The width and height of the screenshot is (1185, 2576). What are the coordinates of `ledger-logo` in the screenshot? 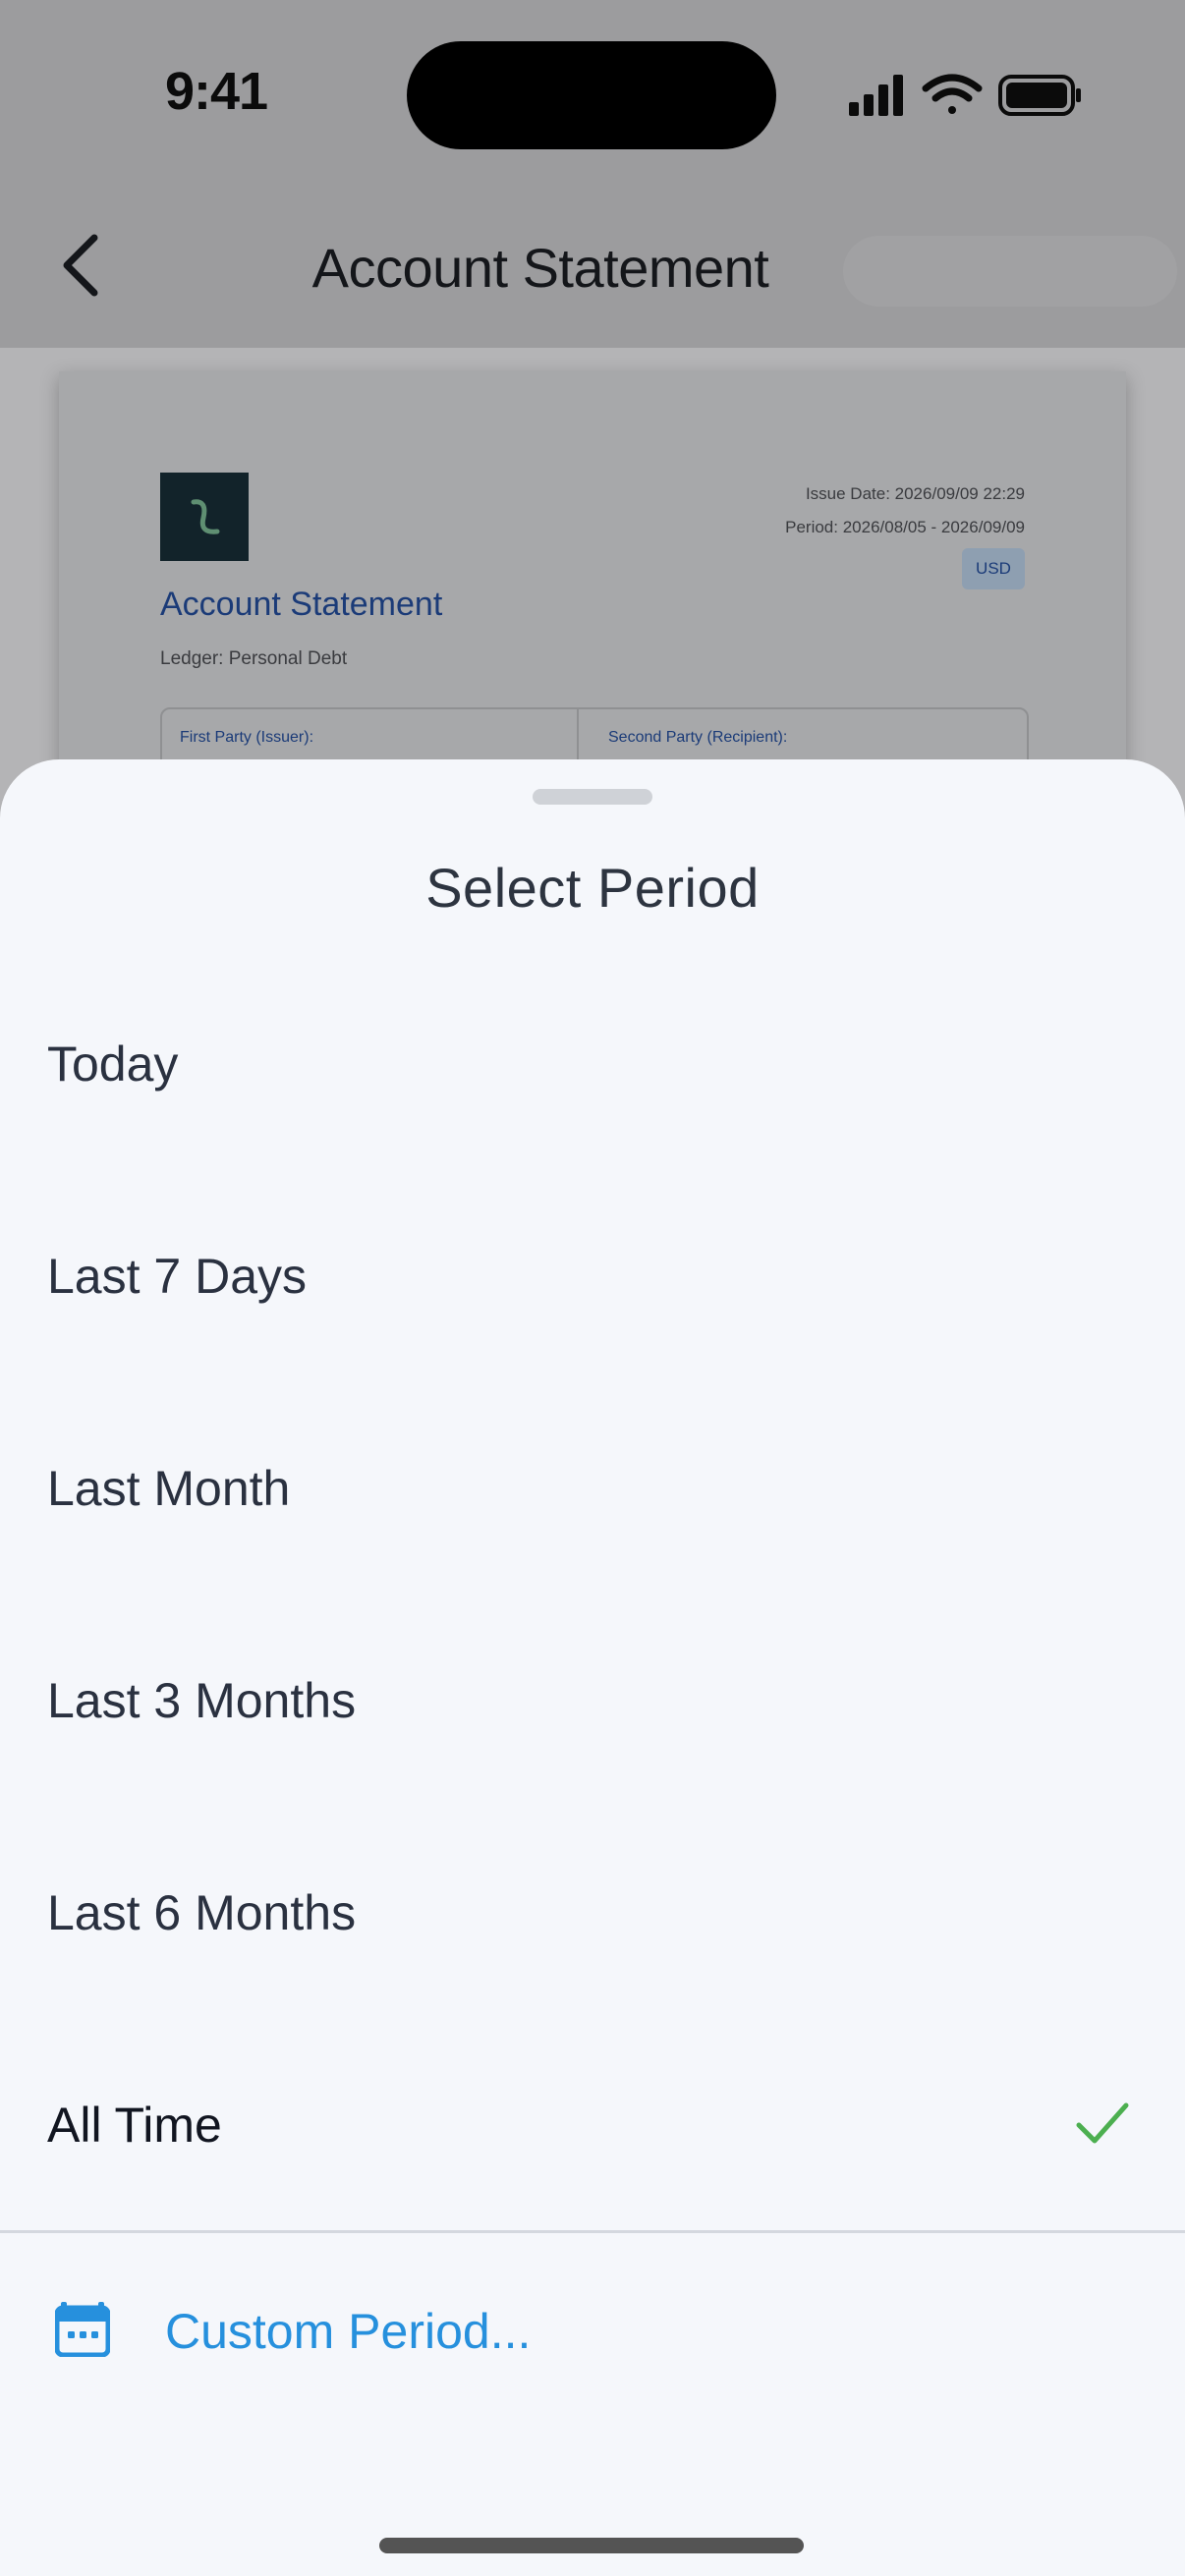 It's located at (205, 517).